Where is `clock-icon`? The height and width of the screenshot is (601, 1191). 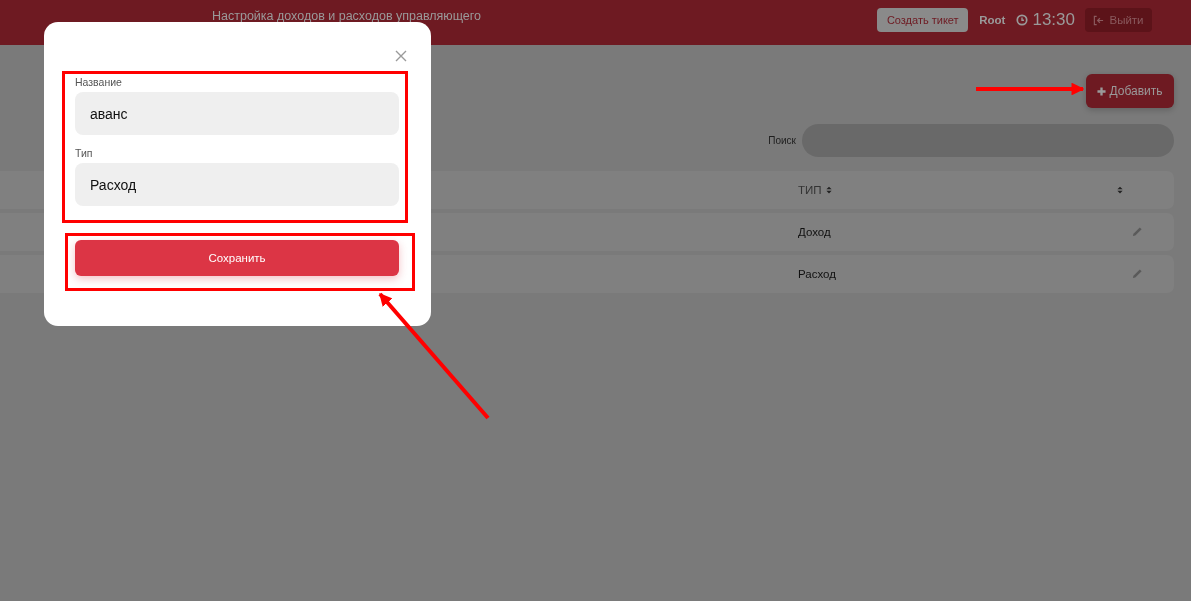
clock-icon is located at coordinates (1022, 20).